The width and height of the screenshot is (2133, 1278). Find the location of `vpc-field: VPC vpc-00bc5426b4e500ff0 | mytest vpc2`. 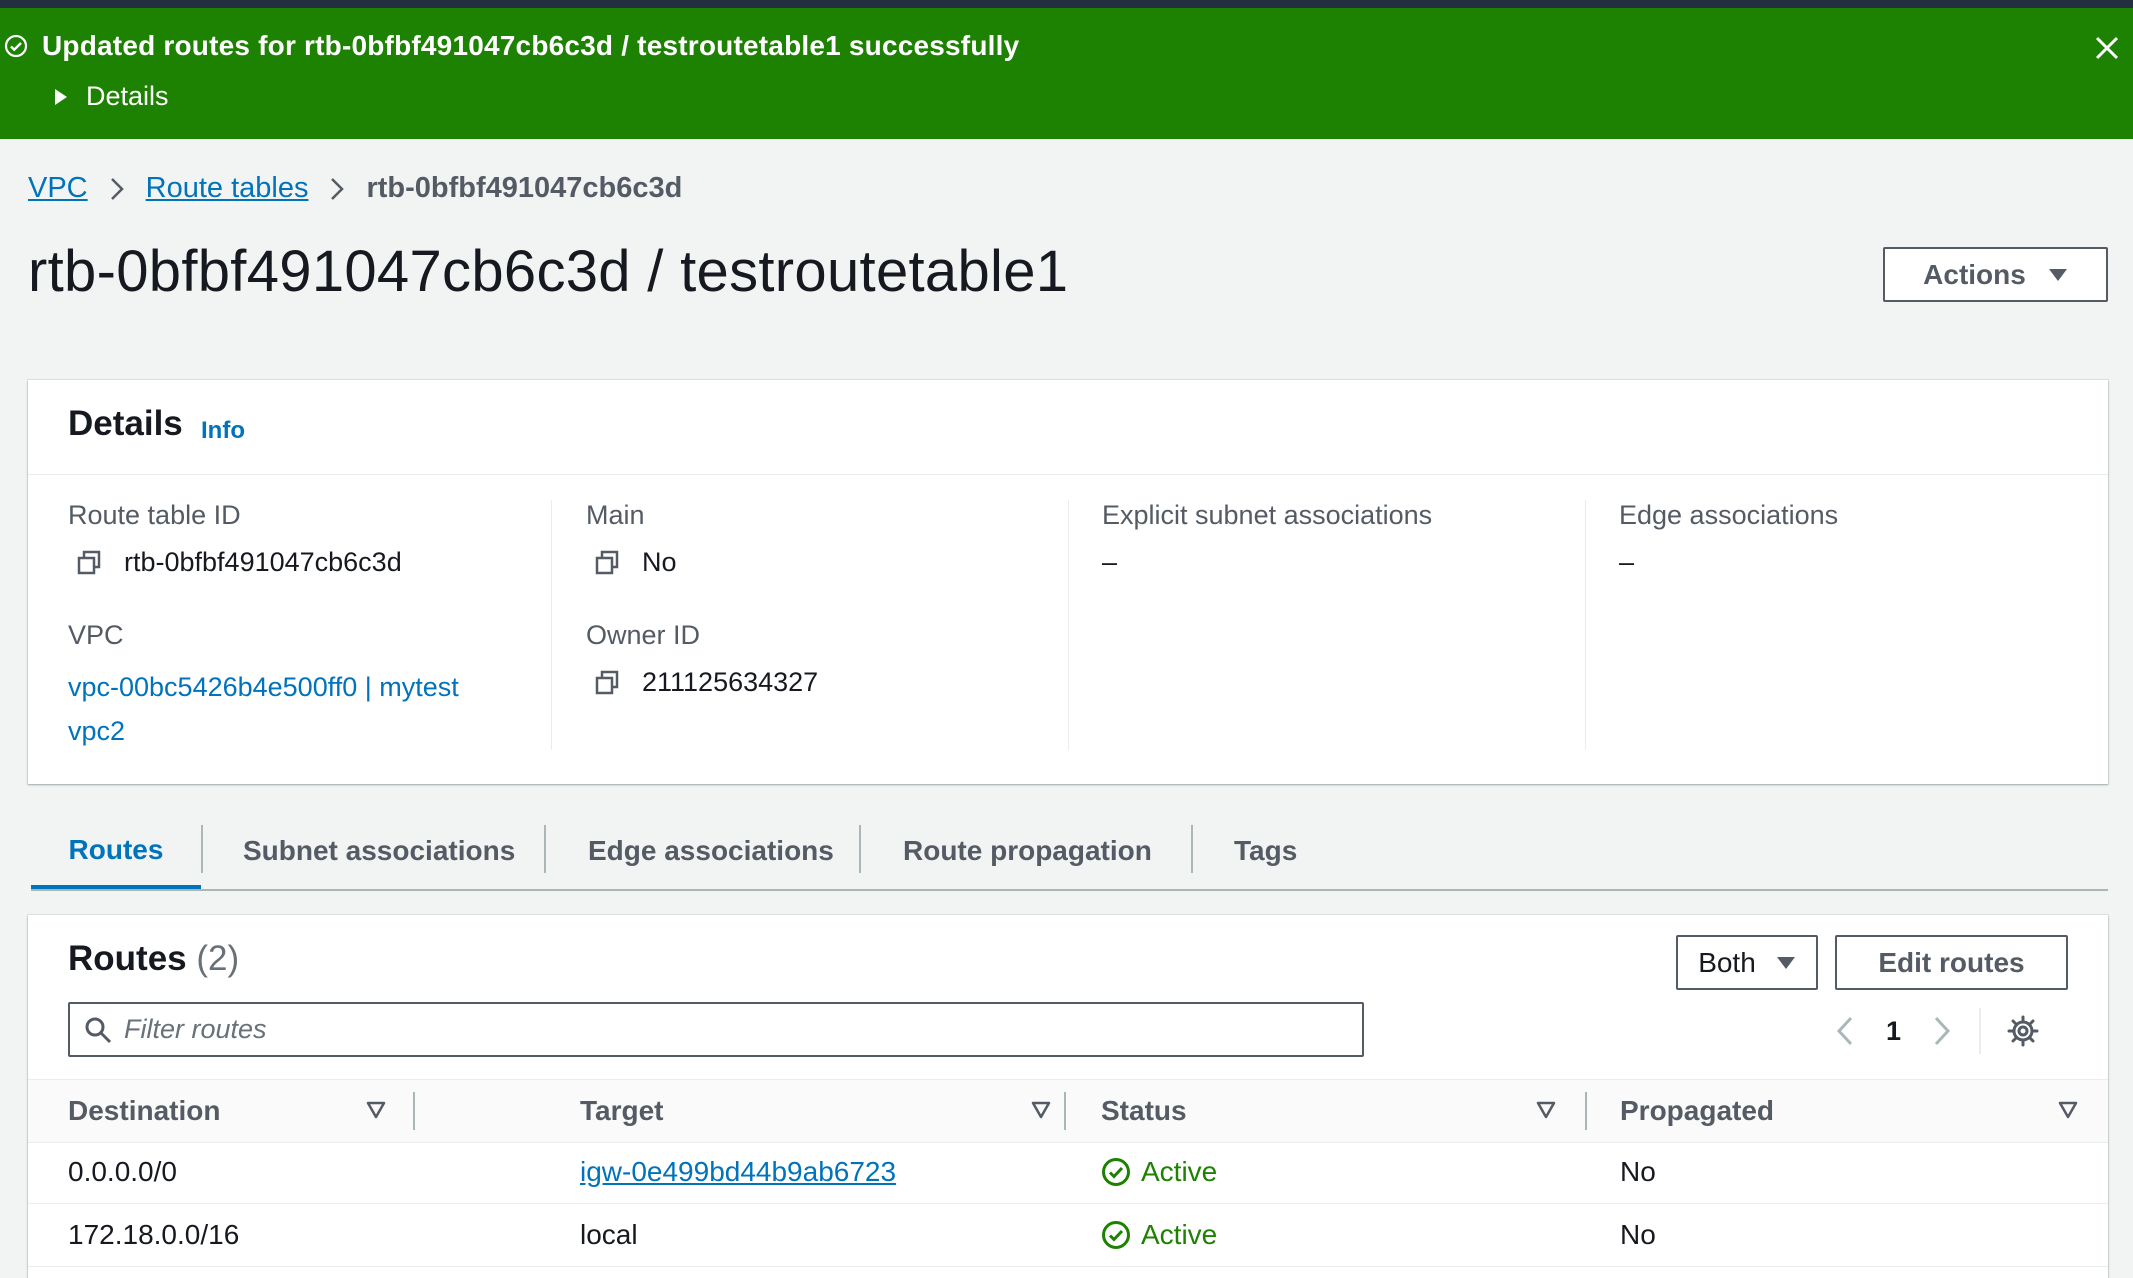

vpc-field: VPC vpc-00bc5426b4e500ff0 | mytest vpc2 is located at coordinates (288, 686).